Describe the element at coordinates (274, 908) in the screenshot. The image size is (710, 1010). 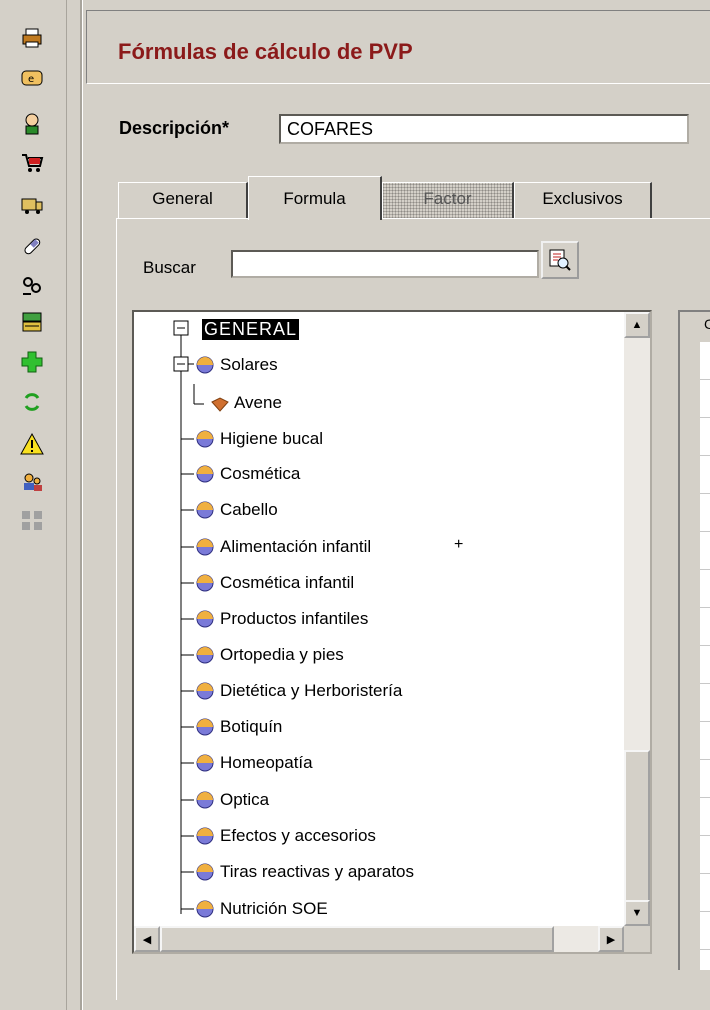
I see `tree-item-label: Nutrición SOE` at that location.